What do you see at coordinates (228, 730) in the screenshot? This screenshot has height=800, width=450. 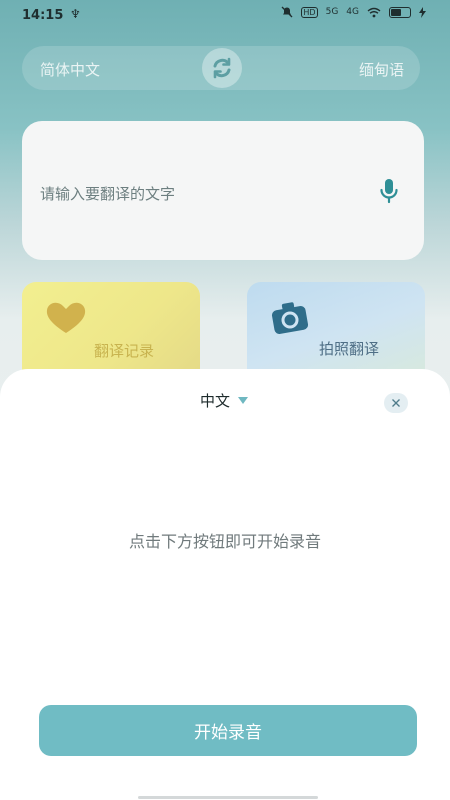 I see `start-recording-button: 开始录音` at bounding box center [228, 730].